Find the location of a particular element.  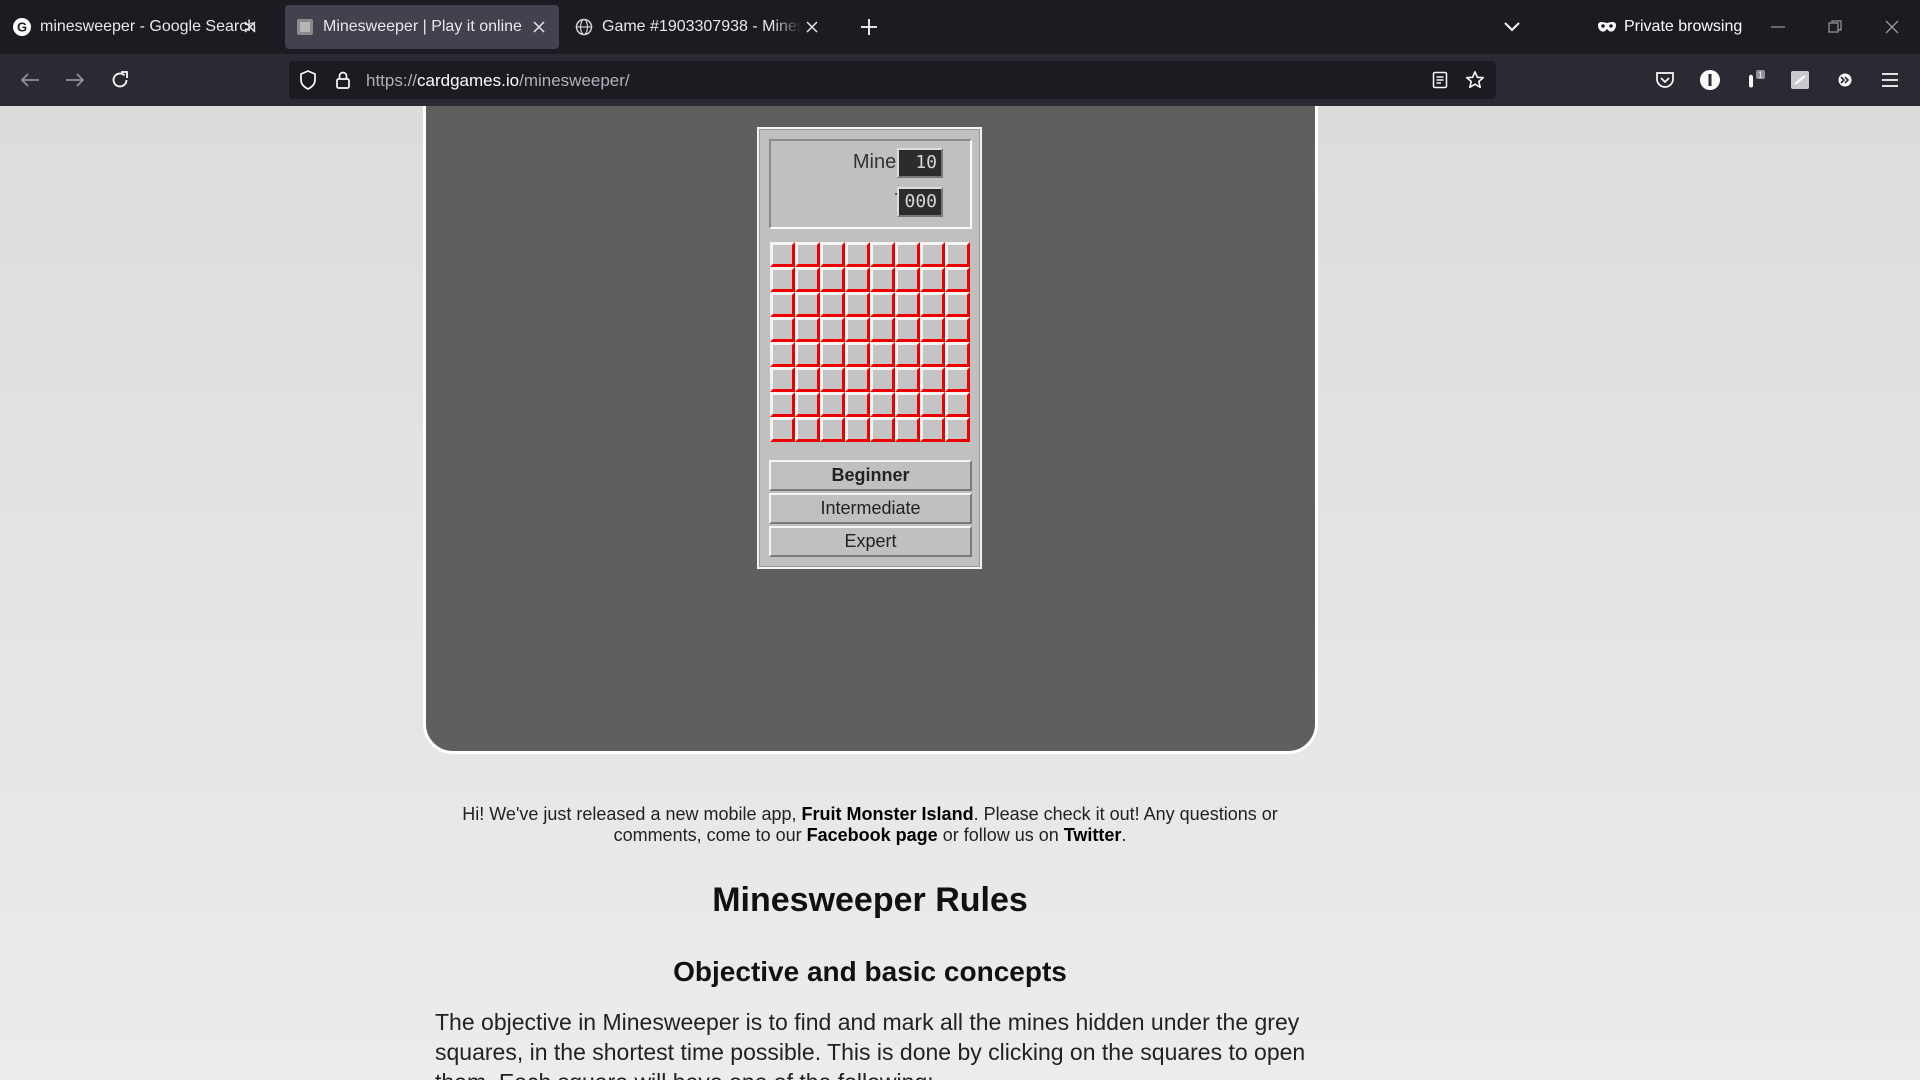

tab-minesweeper: Minesweeper | Play it online is located at coordinates (422, 27).